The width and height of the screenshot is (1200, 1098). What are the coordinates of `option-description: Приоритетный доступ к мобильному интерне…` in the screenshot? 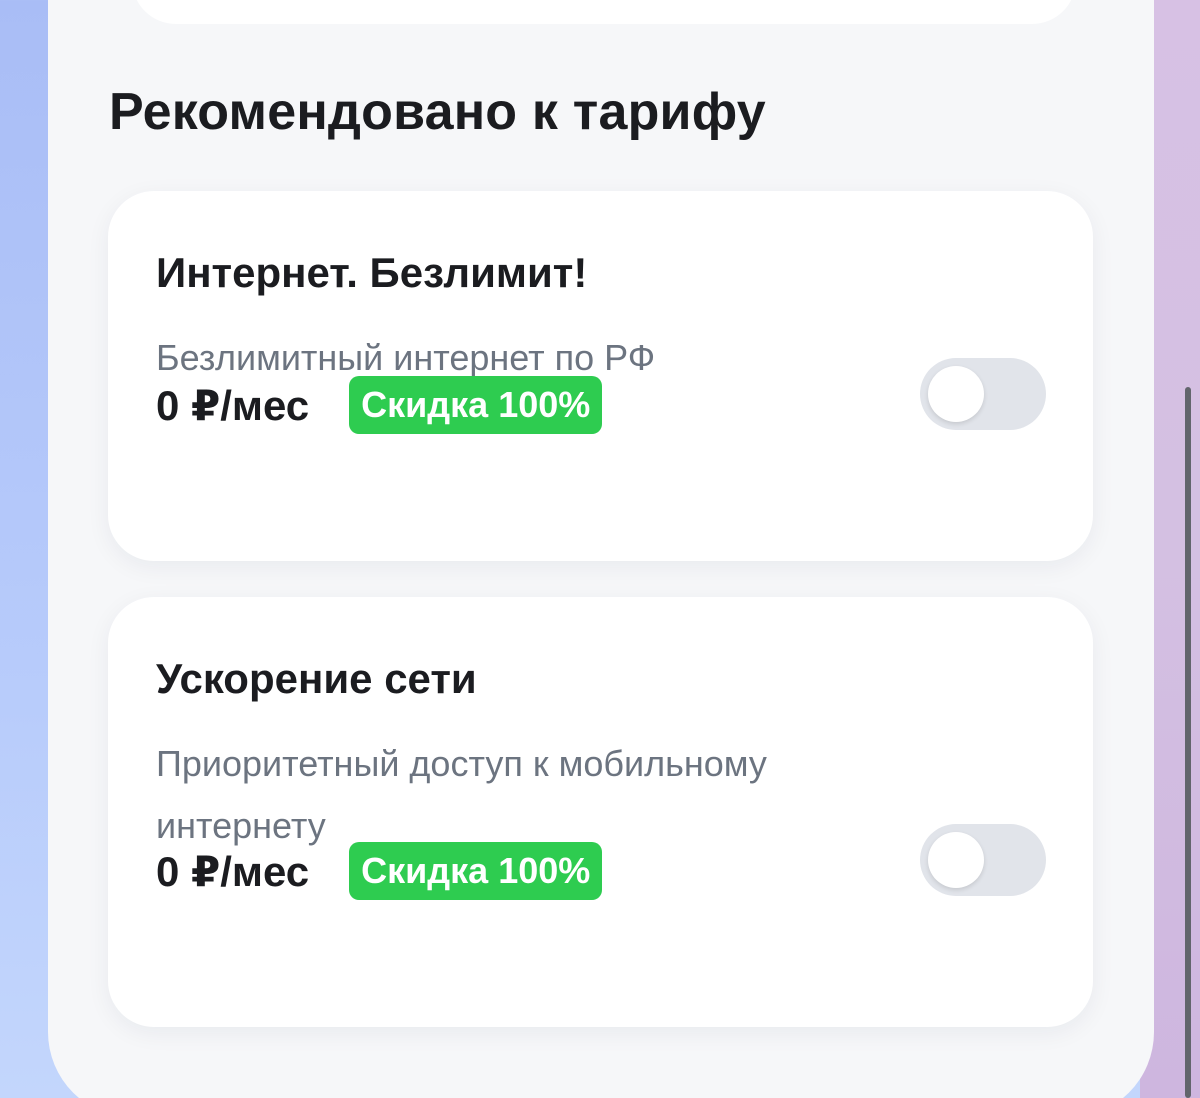 It's located at (461, 794).